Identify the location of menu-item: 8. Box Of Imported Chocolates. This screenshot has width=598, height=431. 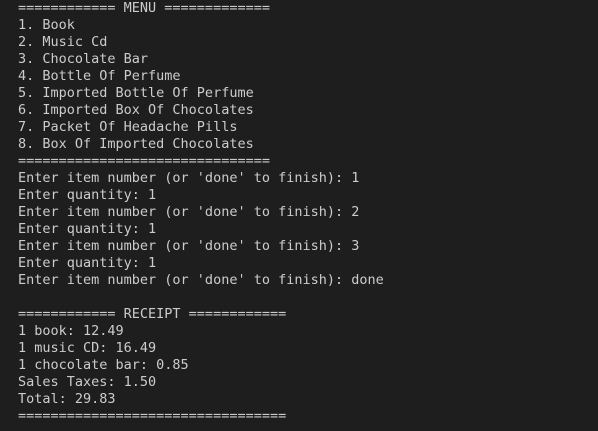
(136, 144).